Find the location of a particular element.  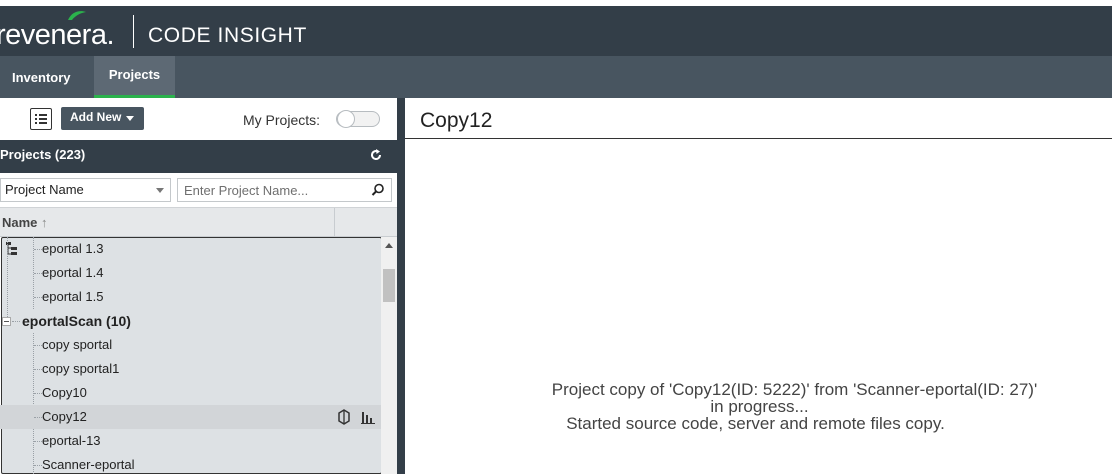

logo-text: revenera. is located at coordinates (57, 35).